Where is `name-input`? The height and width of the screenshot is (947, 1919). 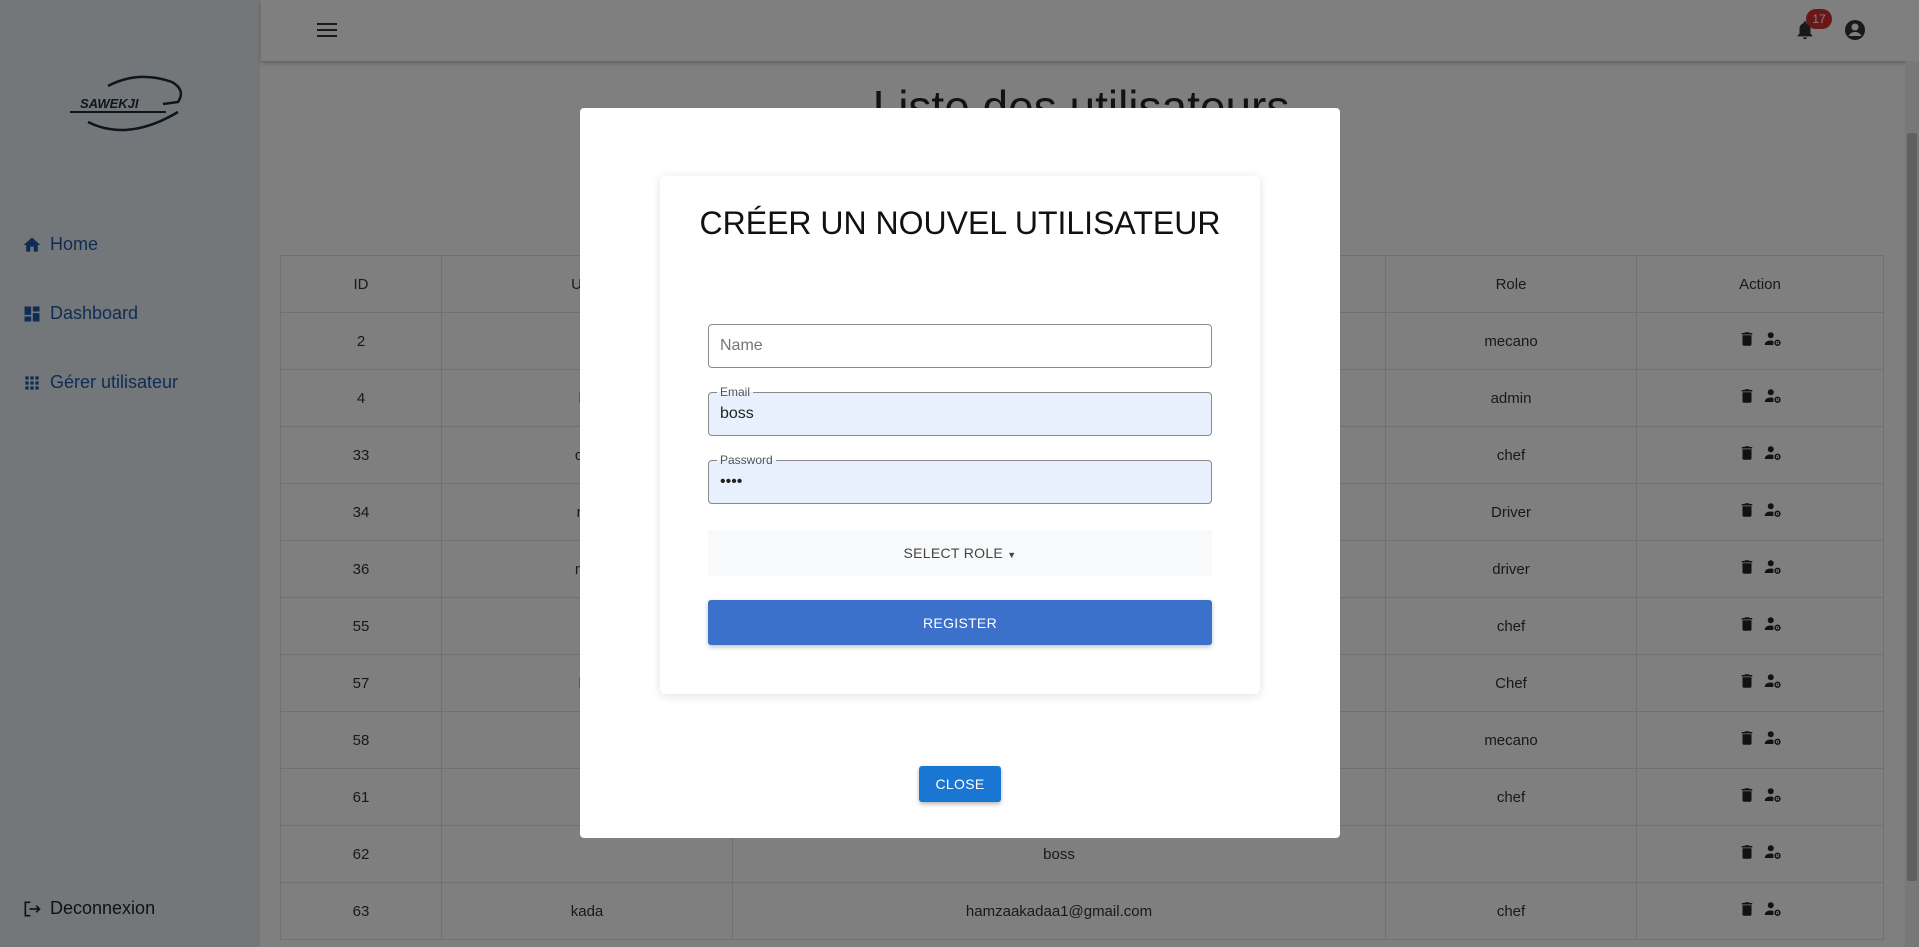
name-input is located at coordinates (960, 346).